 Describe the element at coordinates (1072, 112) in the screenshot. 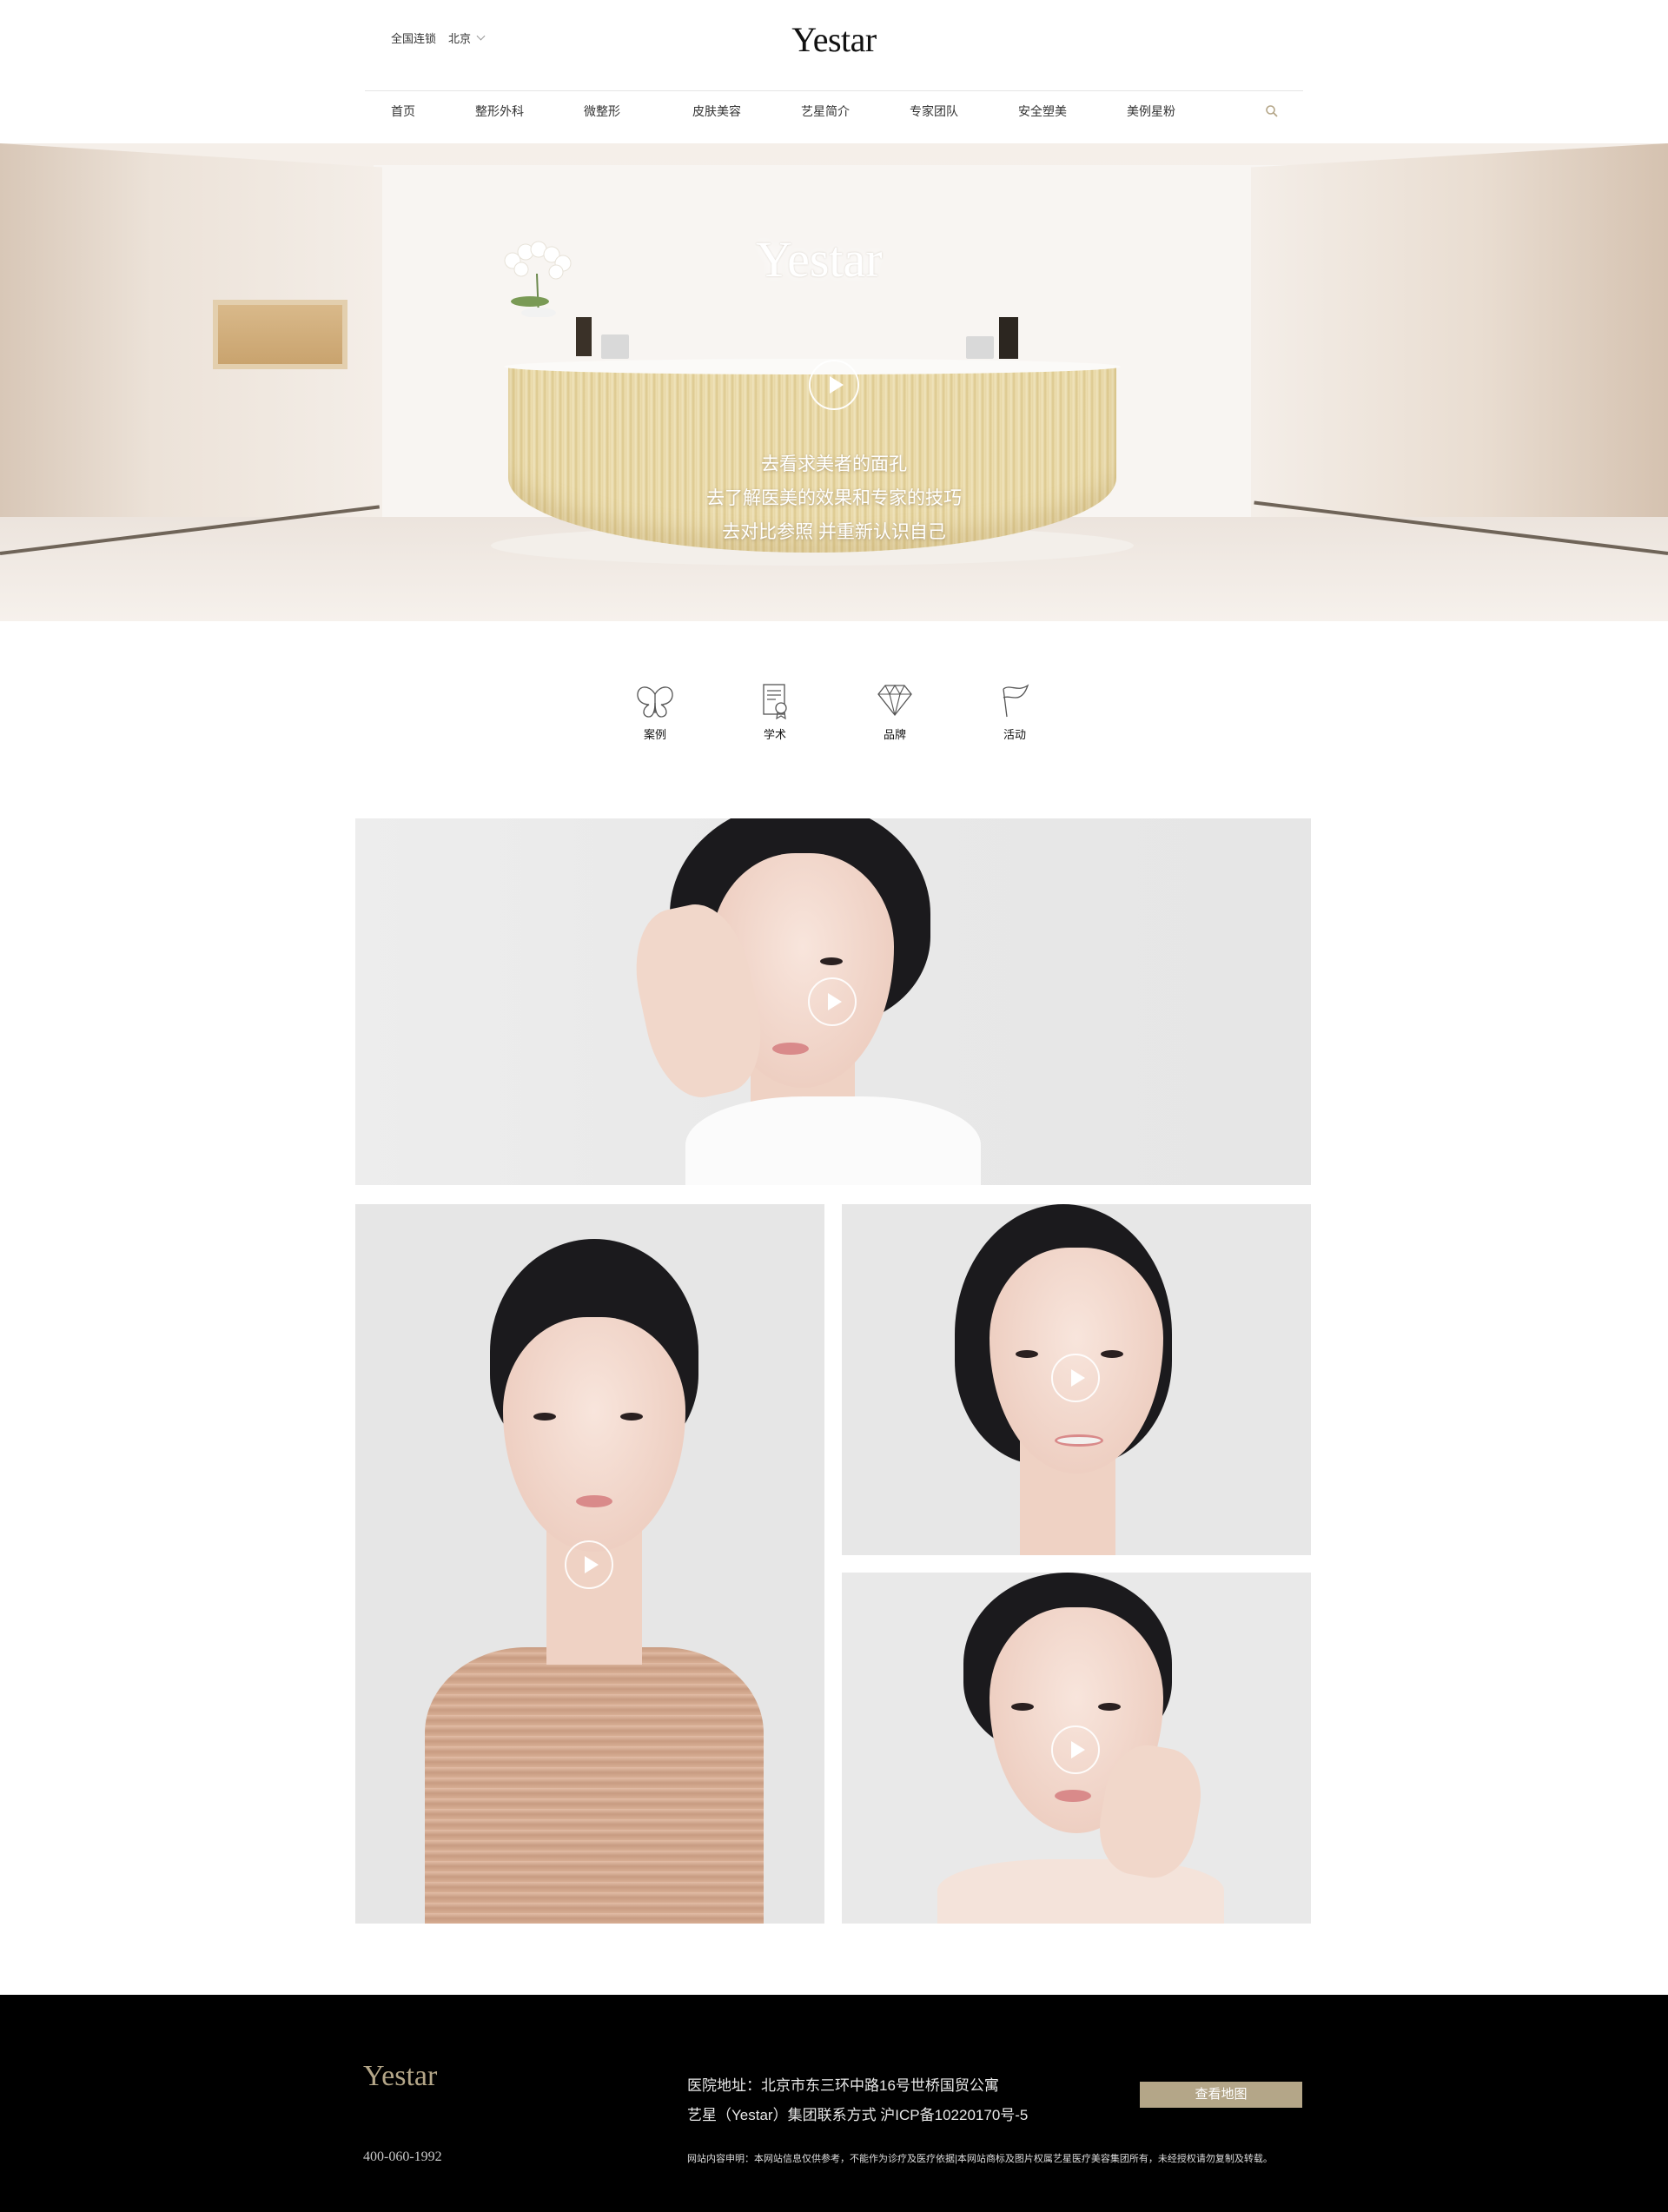

I see `nav-item-safety: 安全塑美` at that location.